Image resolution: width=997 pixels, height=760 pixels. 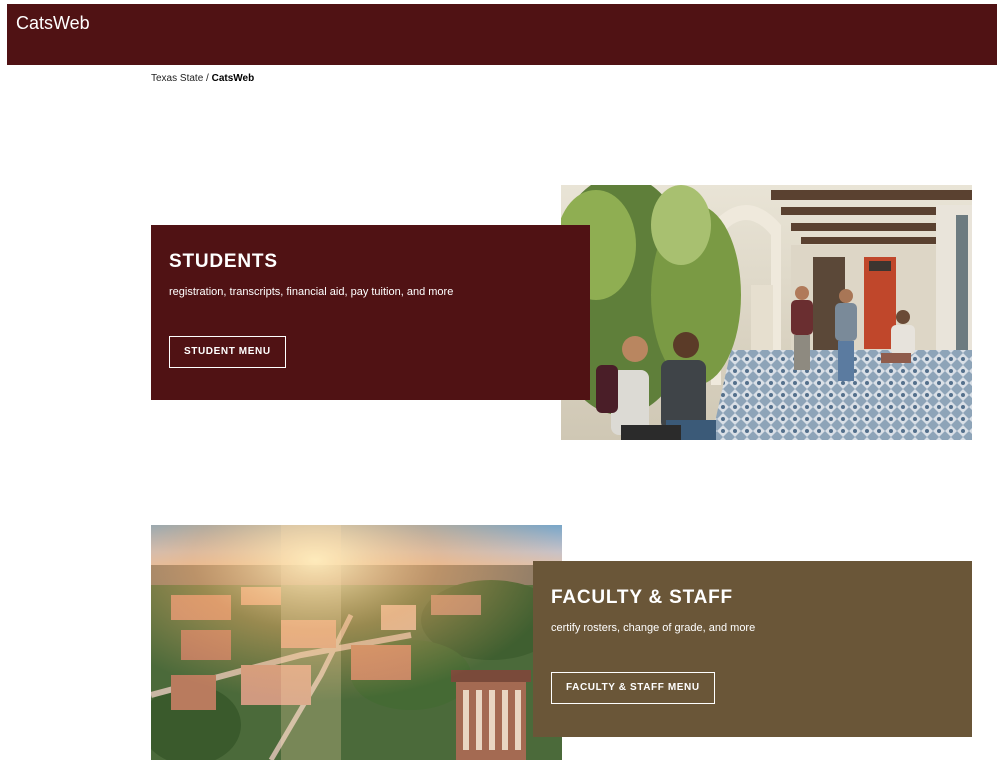 I want to click on breadcrumb-parent-link: Texas State, so click(x=177, y=78).